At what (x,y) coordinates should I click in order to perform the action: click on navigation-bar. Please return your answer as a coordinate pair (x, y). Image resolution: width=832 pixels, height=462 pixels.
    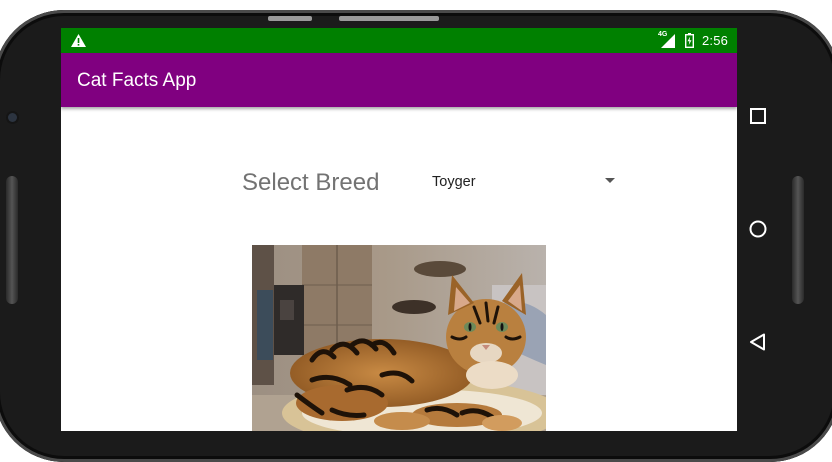
    Looking at the image, I should click on (758, 229).